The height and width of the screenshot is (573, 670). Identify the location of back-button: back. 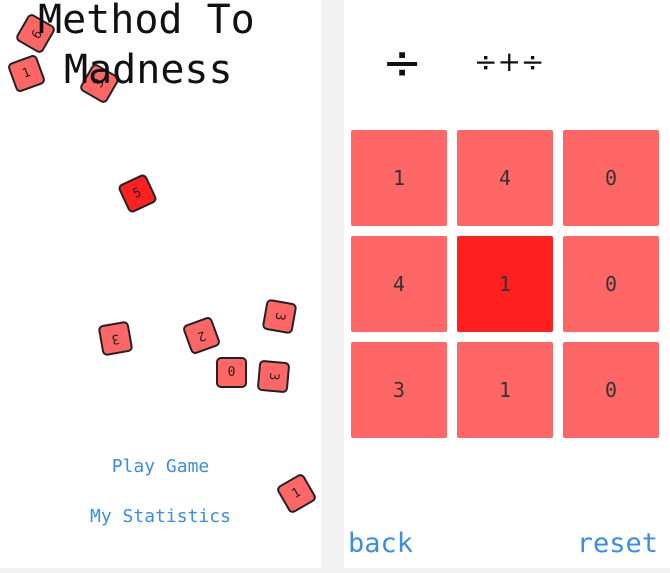
(380, 543).